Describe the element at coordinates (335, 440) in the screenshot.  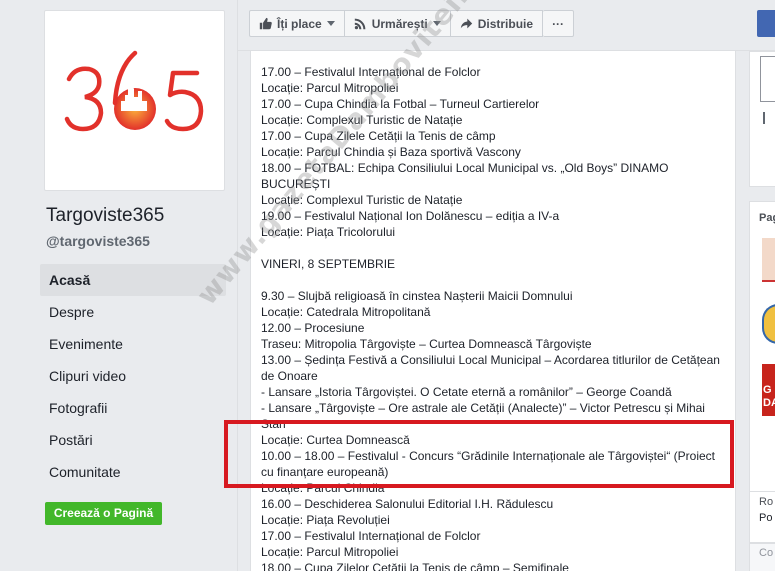
I see `post-line: Locație: Curtea Domnească` at that location.